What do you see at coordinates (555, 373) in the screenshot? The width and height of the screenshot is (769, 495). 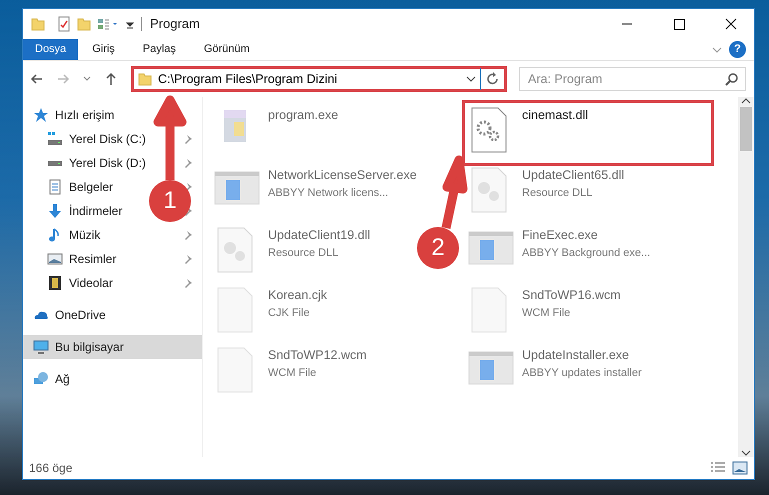 I see `file-item: UpdateInstaller.exe ABBYY updates installer` at bounding box center [555, 373].